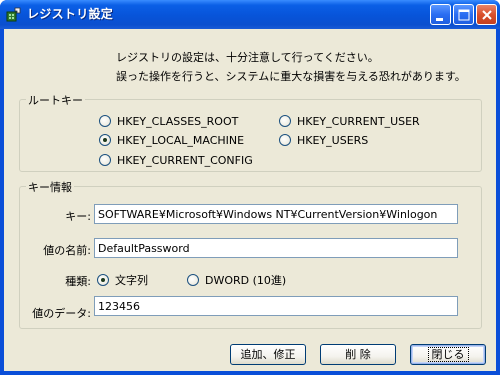 The height and width of the screenshot is (375, 500). I want to click on delete-button: 削 除, so click(358, 354).